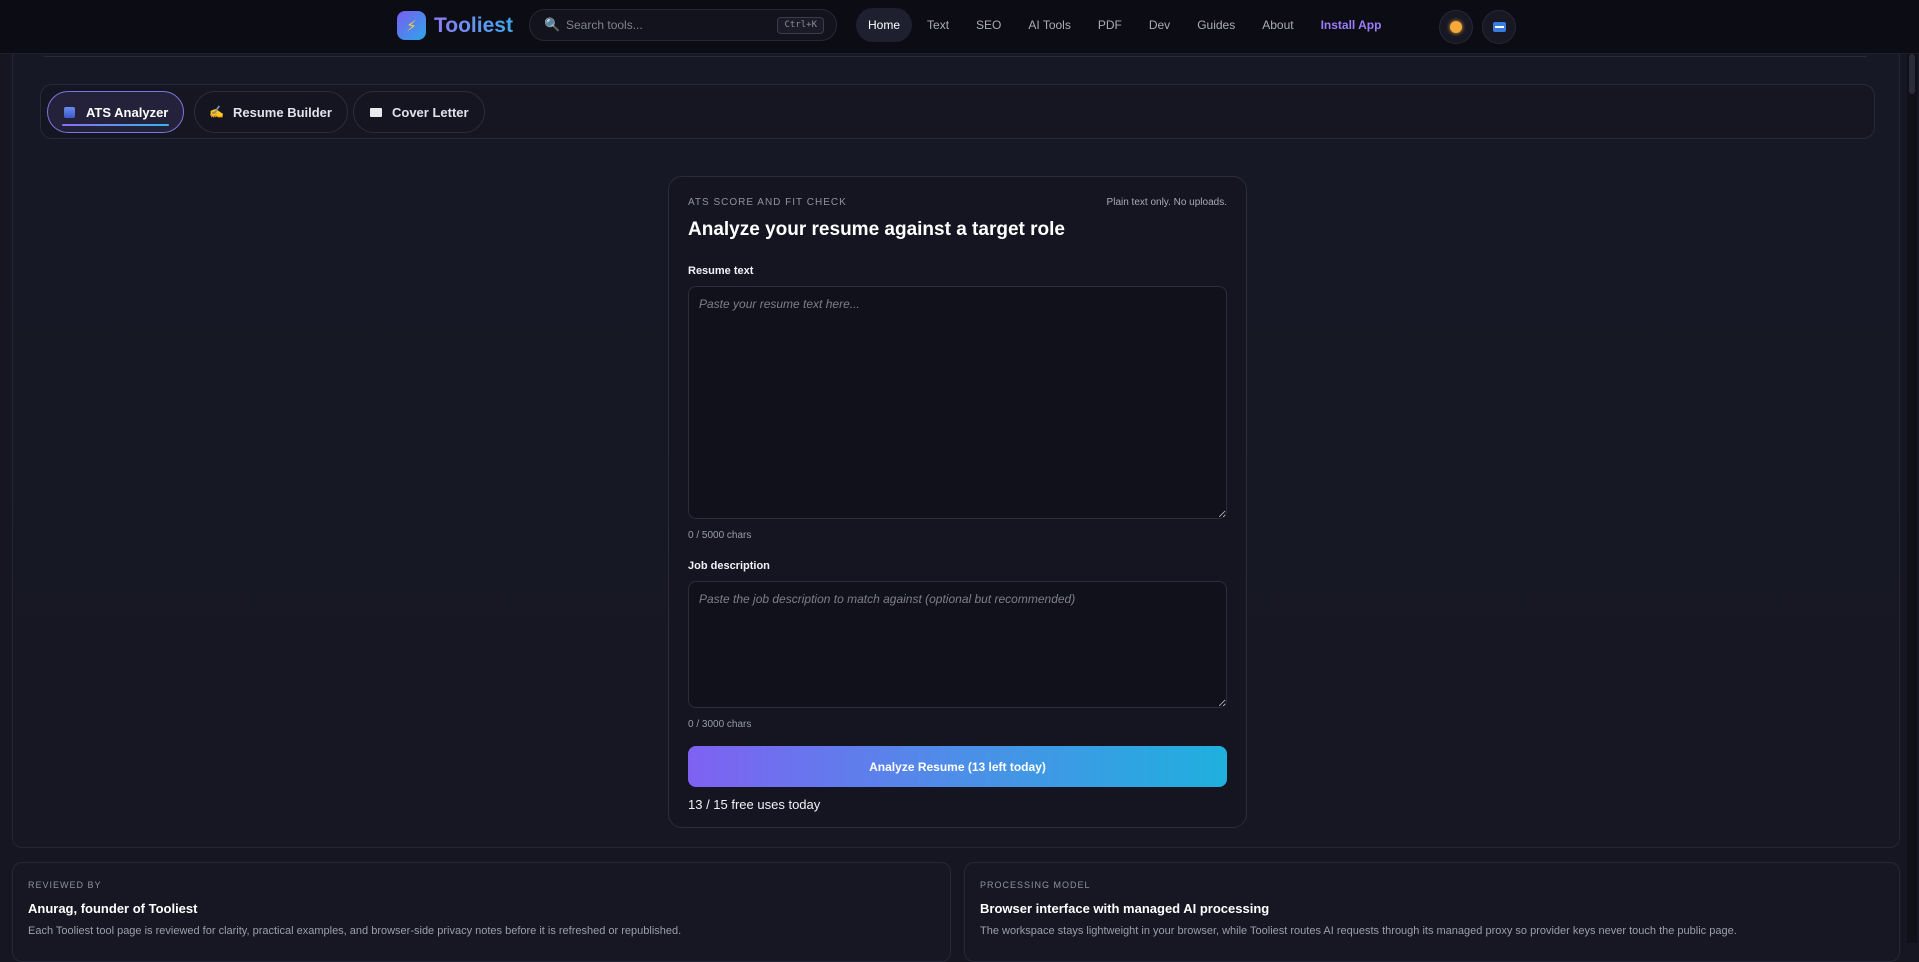 Image resolution: width=1919 pixels, height=962 pixels. Describe the element at coordinates (127, 112) in the screenshot. I see `tab-label: ATS Analyzer` at that location.